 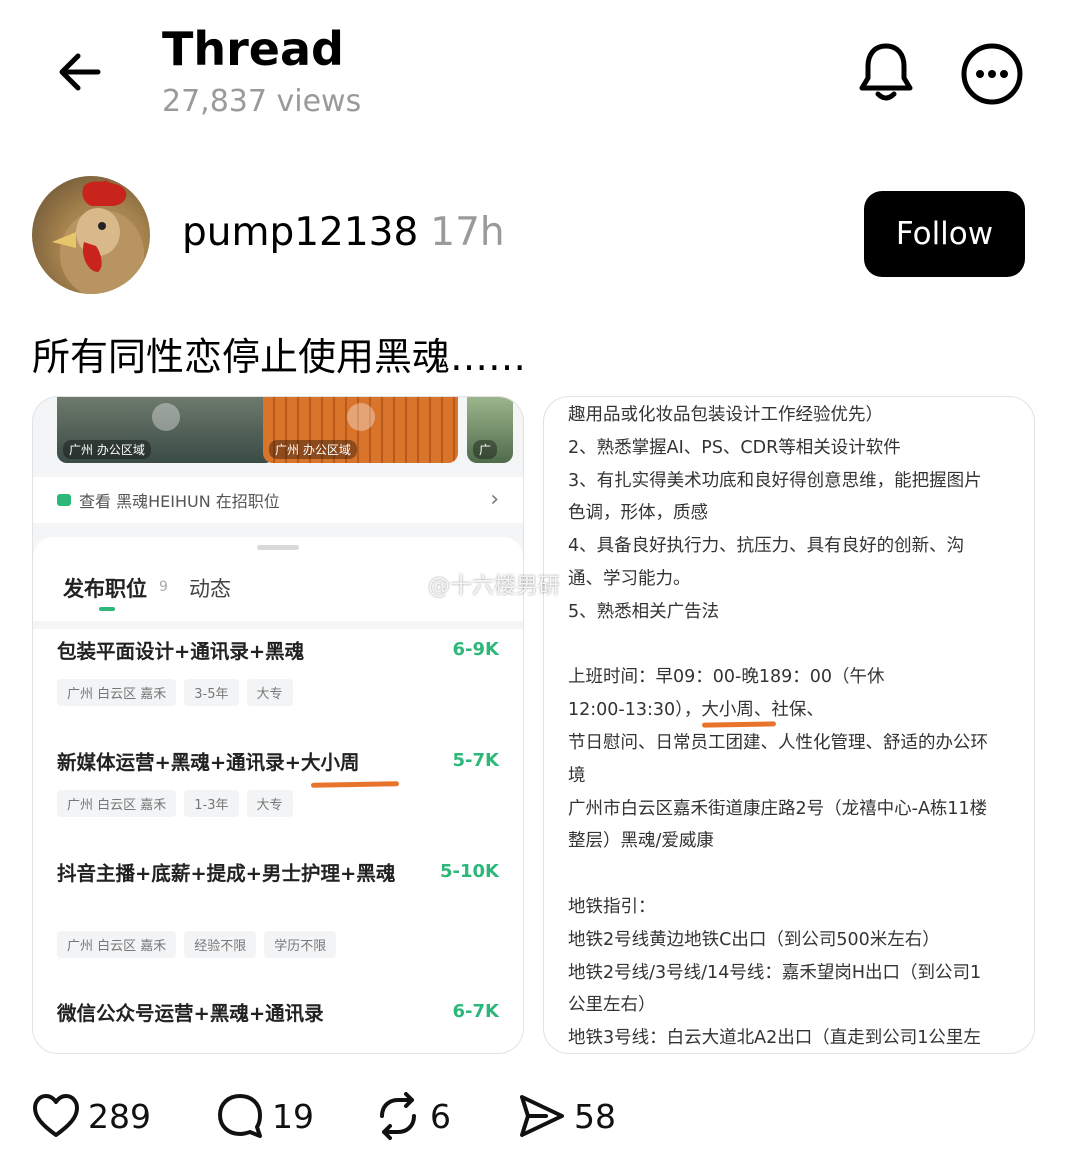 What do you see at coordinates (774, 1038) in the screenshot?
I see `description-line: 地铁3号线：白云大道北A2出口（直走到公司1公里左` at bounding box center [774, 1038].